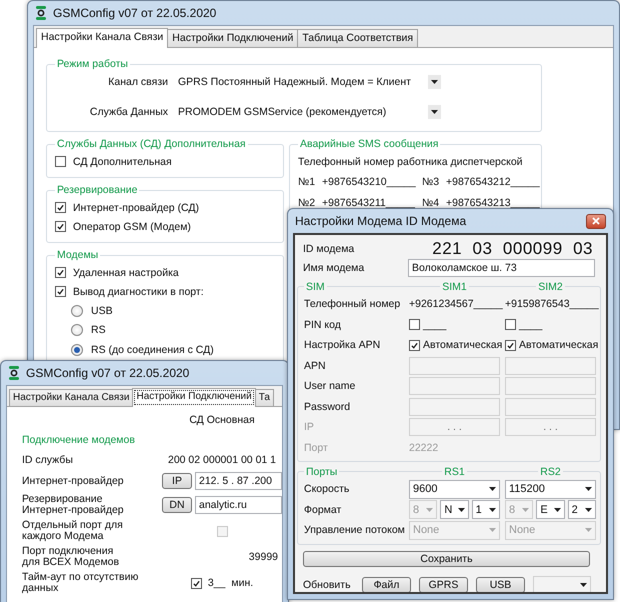  I want to click on number-label: №1, so click(307, 182).